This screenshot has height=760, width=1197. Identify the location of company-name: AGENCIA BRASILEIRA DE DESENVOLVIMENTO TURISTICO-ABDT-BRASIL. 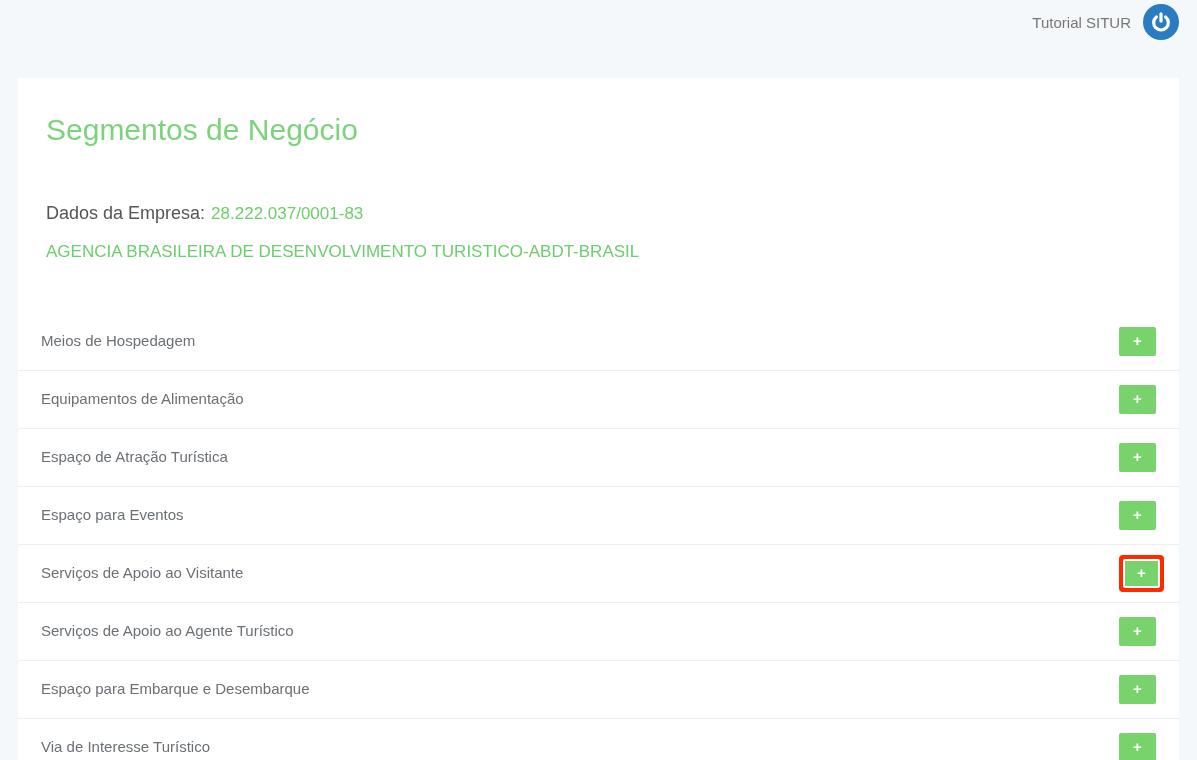
(343, 252).